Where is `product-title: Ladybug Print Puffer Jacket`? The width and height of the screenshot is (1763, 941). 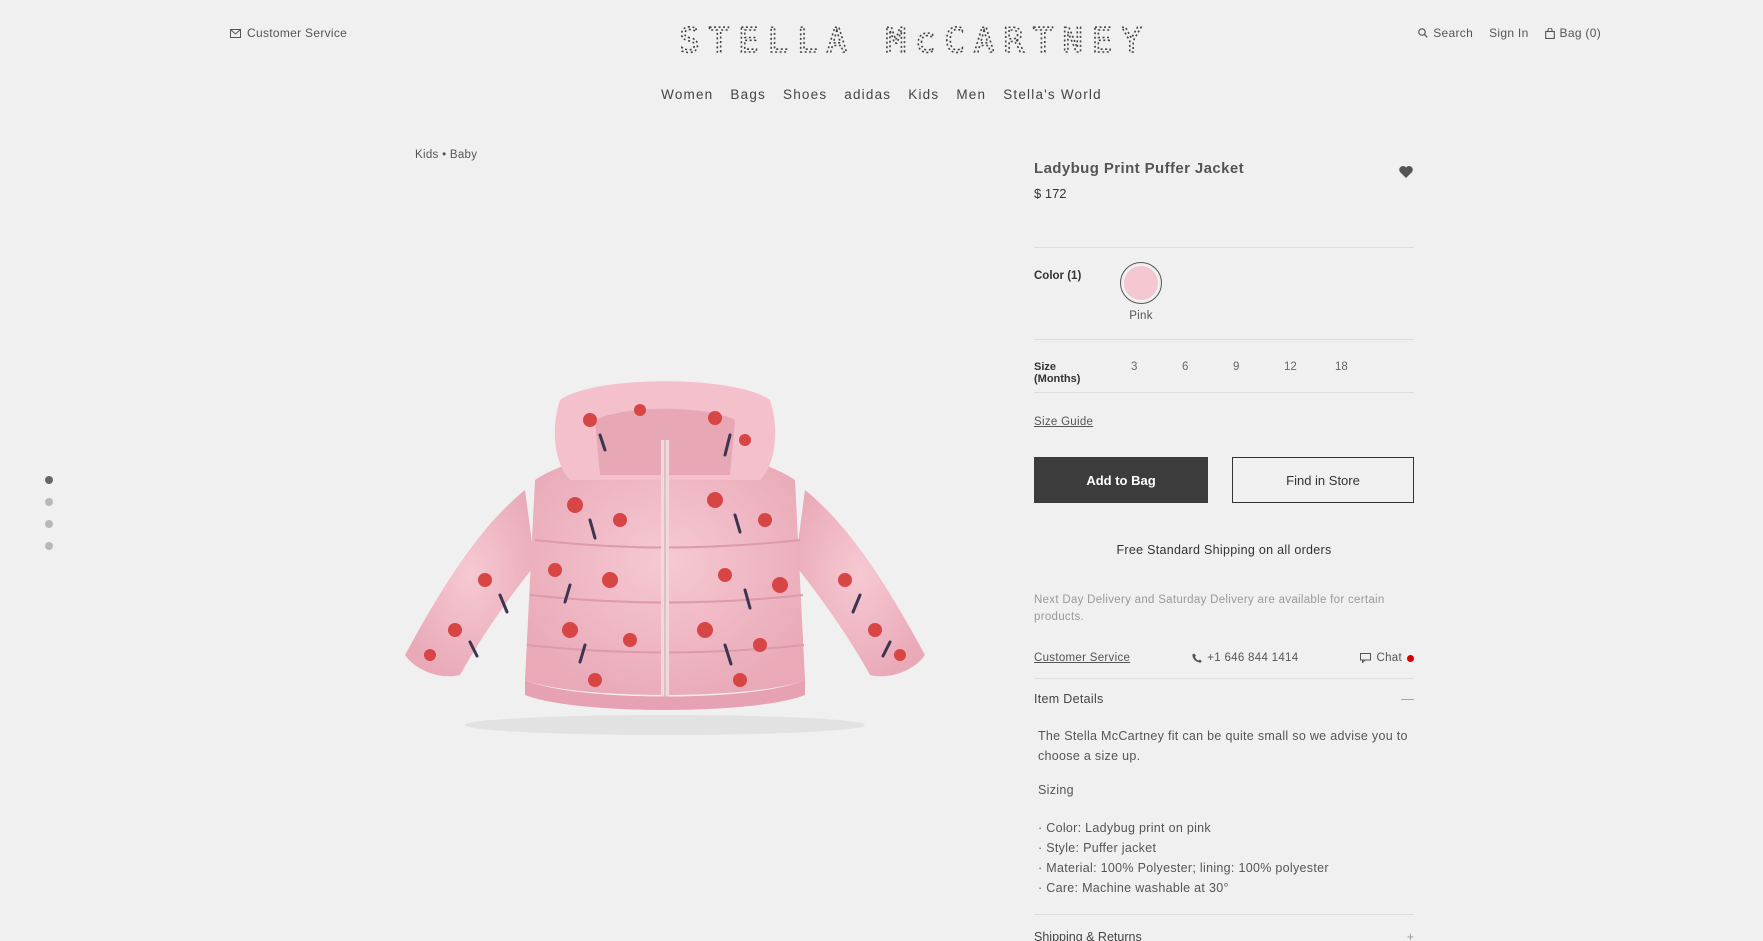
product-title: Ladybug Print Puffer Jacket is located at coordinates (1139, 168).